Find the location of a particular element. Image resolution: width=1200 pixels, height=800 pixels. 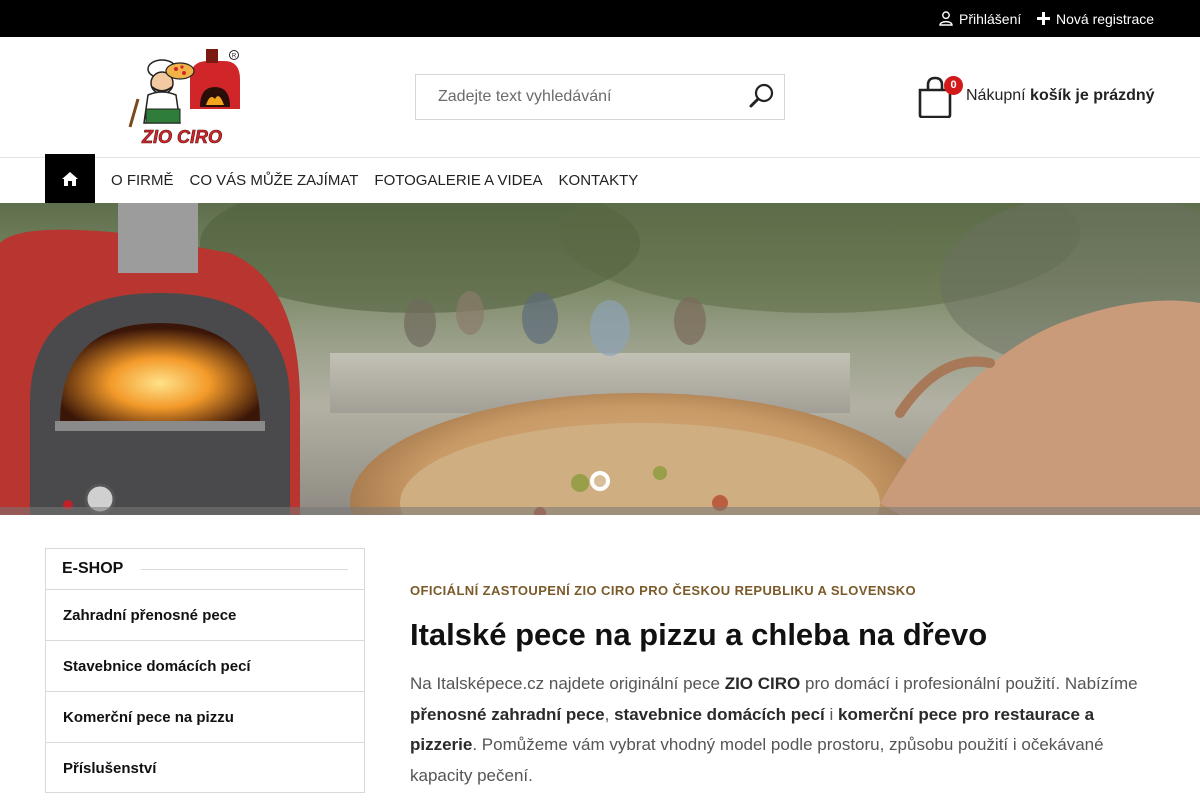

zio-ciro-logo: R ZIO CIRO is located at coordinates (183, 98).